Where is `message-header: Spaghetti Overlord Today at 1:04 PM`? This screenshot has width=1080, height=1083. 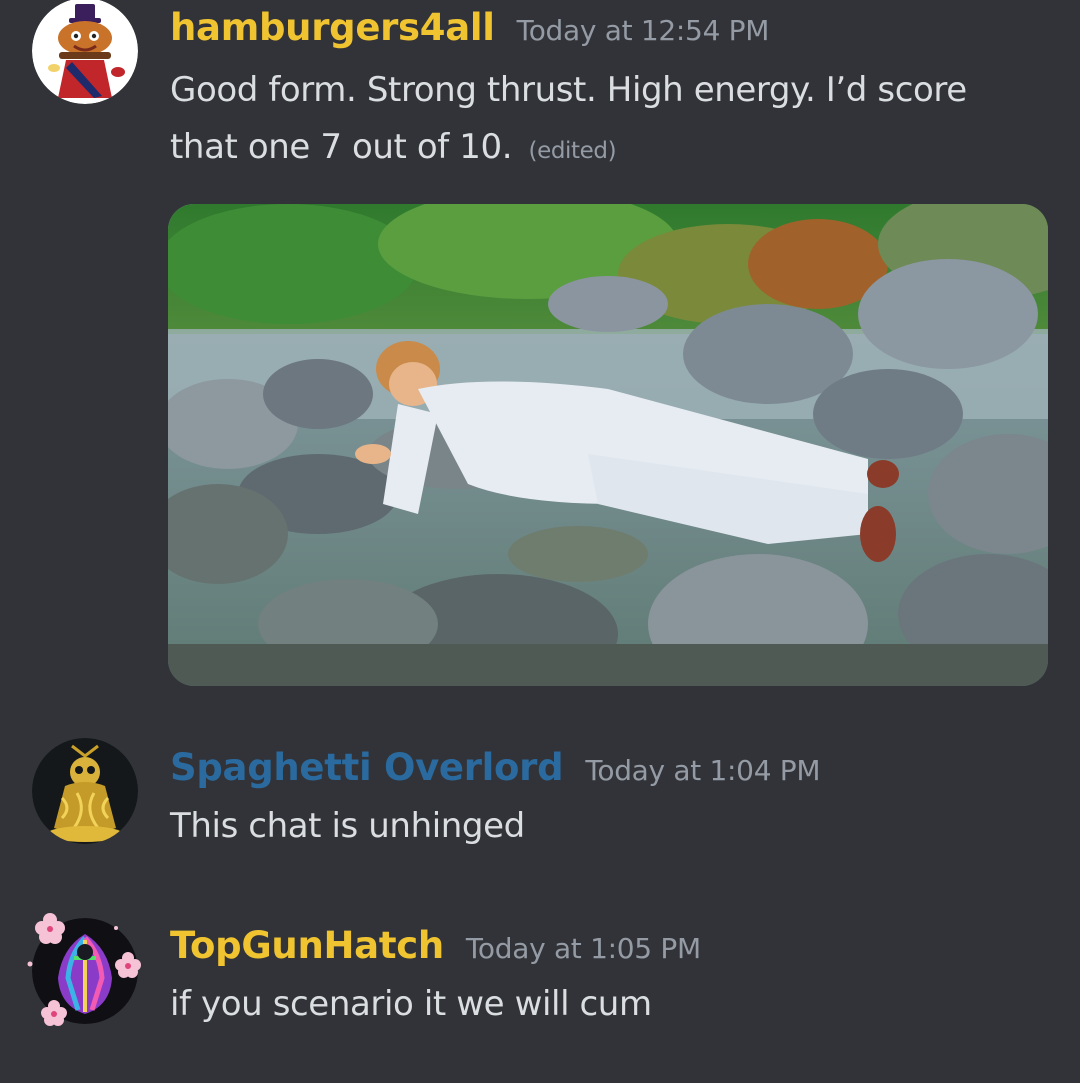
message-header: Spaghetti Overlord Today at 1:04 PM is located at coordinates (495, 767).